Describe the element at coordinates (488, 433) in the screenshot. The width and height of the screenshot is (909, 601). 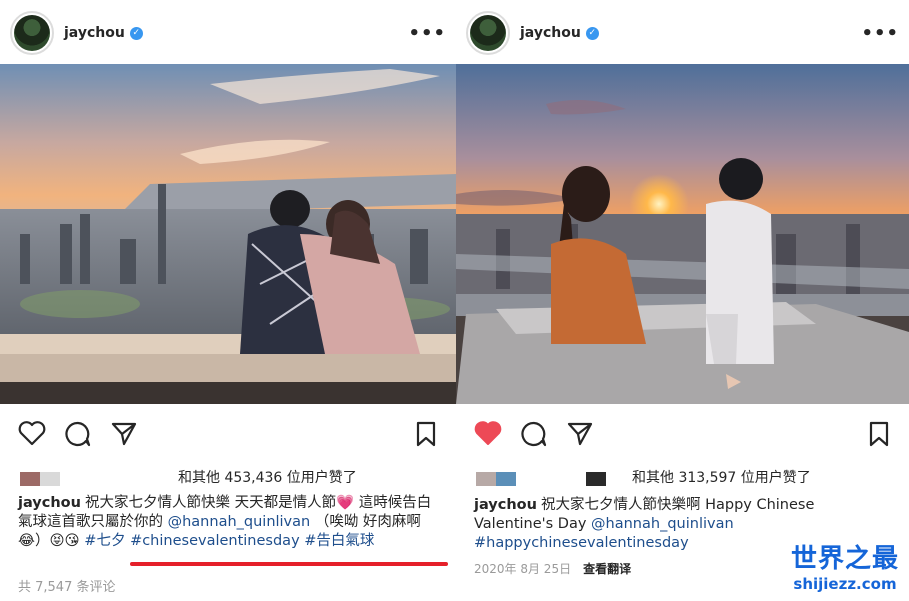
I see `heart-icon-liked` at that location.